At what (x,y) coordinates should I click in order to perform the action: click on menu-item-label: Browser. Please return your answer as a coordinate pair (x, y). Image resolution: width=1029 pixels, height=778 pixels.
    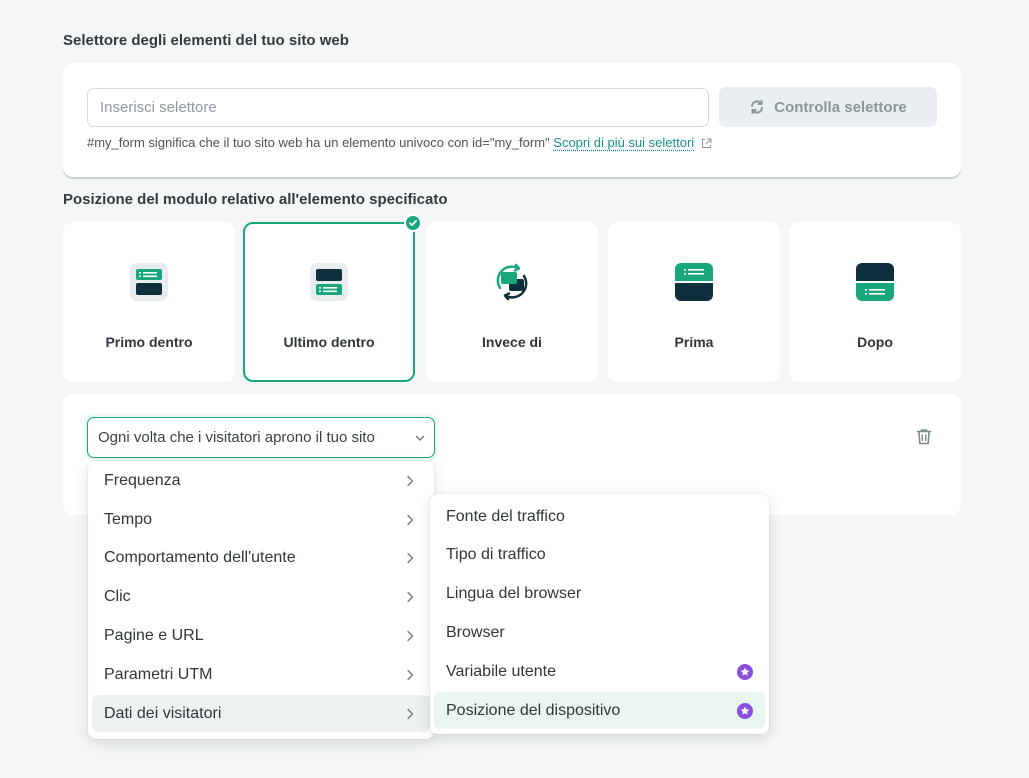
    Looking at the image, I should click on (475, 632).